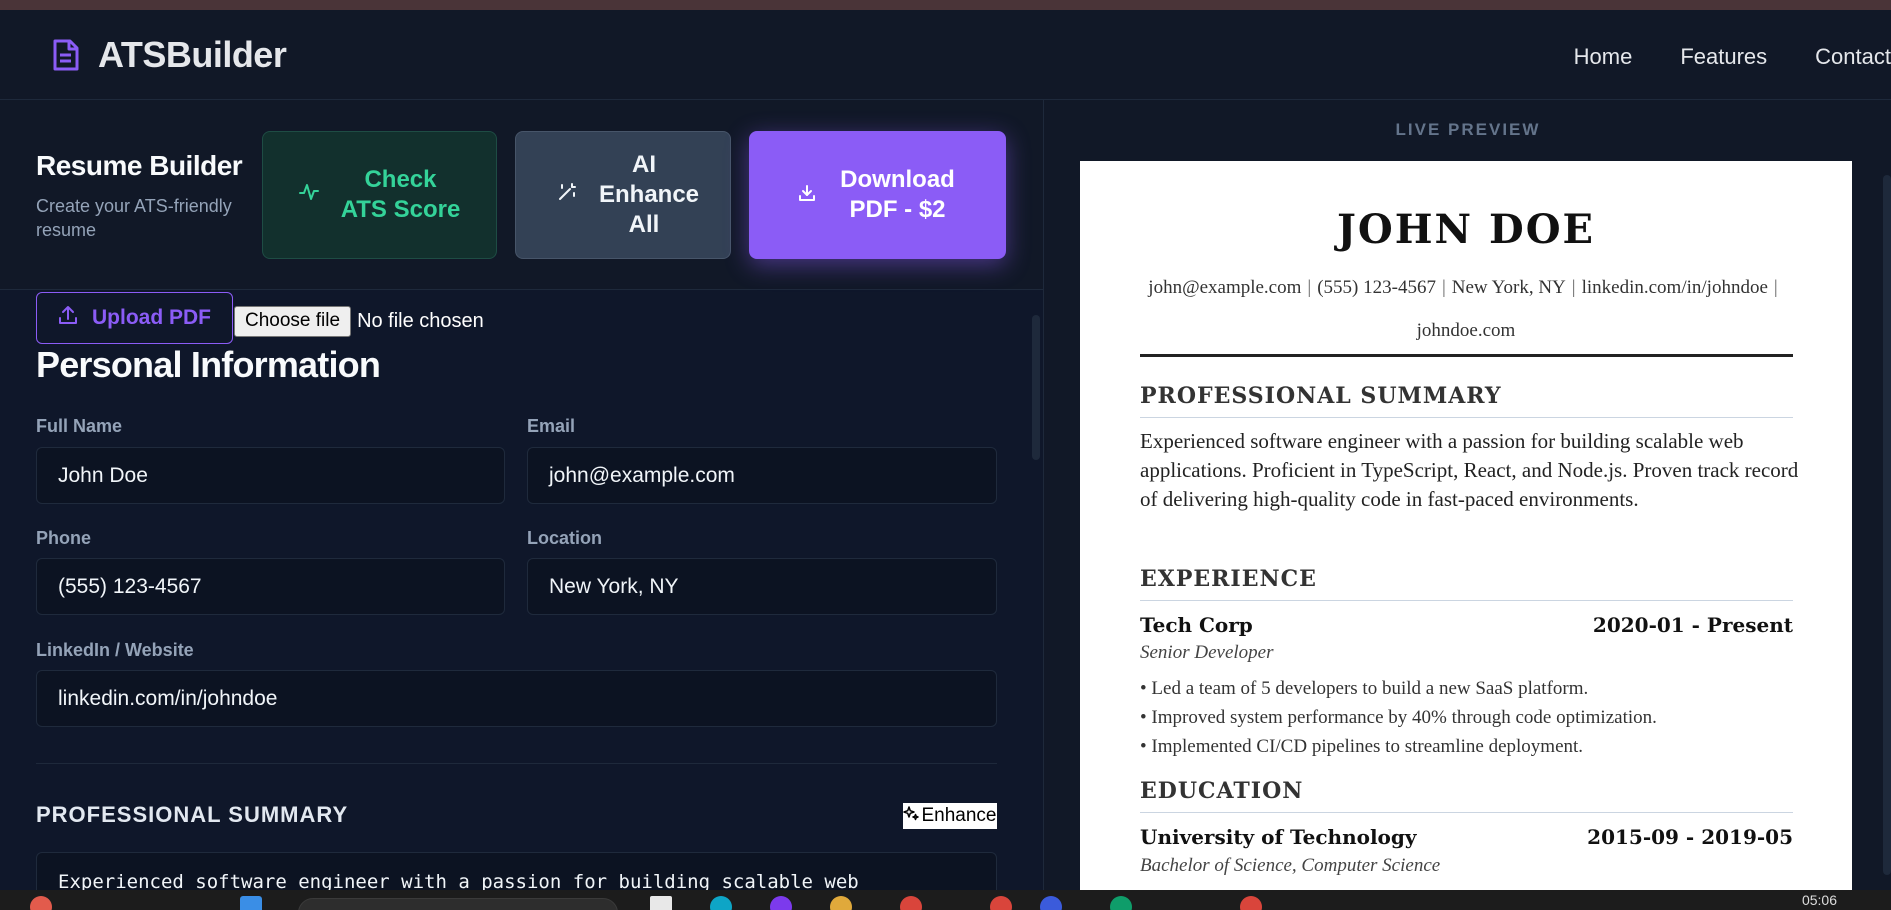 This screenshot has height=910, width=1891. I want to click on editor-scrollbar, so click(1036, 387).